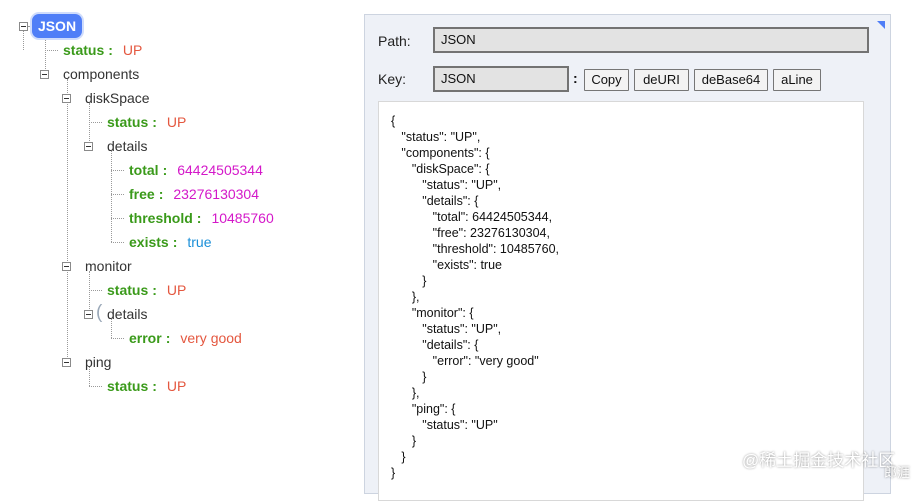 The height and width of the screenshot is (501, 920). I want to click on tree-node-threshold: threshold:10485760, so click(201, 218).